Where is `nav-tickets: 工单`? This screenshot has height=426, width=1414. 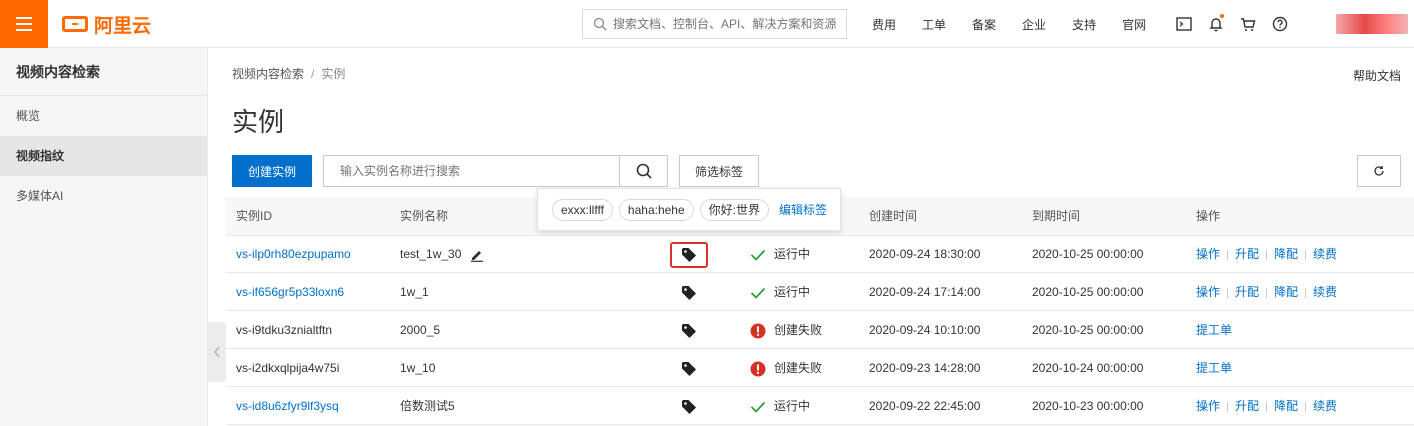 nav-tickets: 工单 is located at coordinates (934, 24).